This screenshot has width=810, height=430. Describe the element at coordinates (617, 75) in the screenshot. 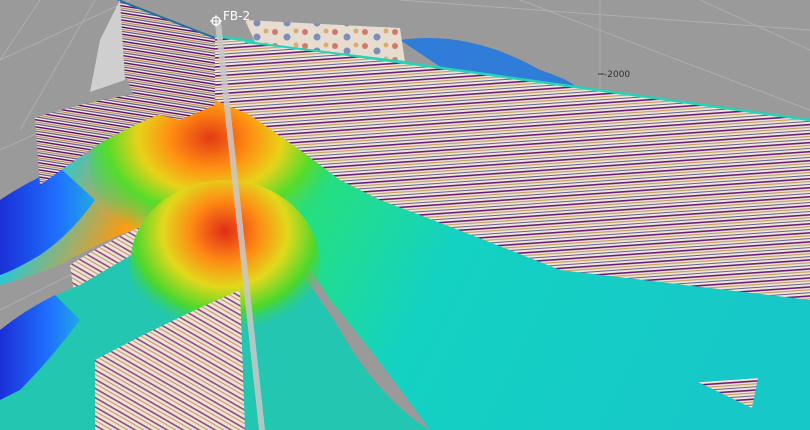

I see `depth-axis-label: -2000` at that location.